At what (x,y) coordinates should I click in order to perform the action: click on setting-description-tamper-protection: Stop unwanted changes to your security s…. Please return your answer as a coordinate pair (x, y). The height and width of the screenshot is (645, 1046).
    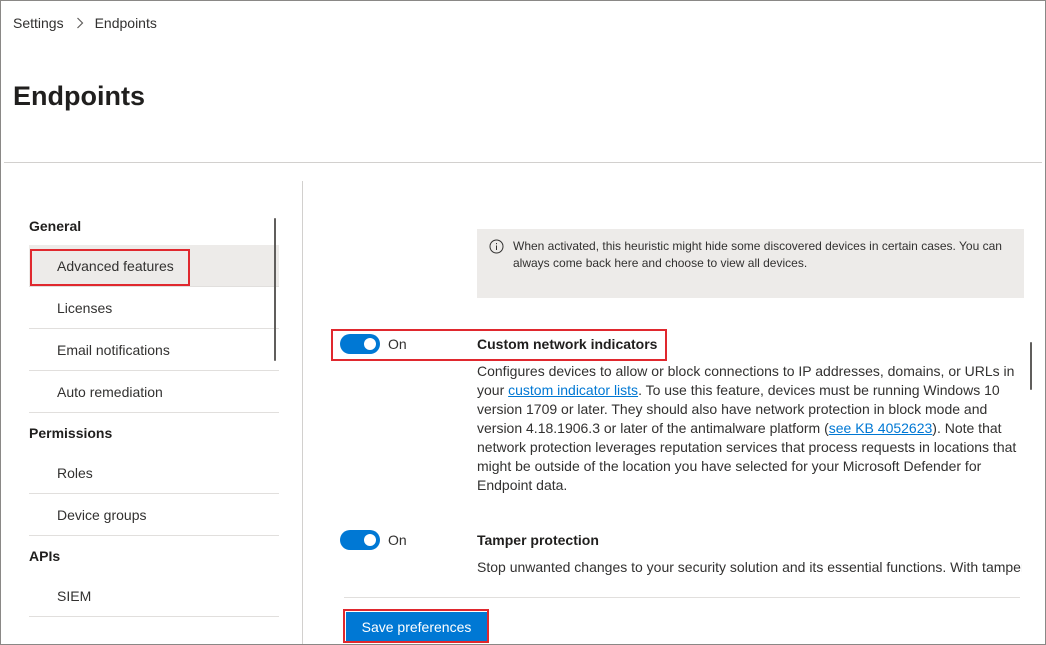
    Looking at the image, I should click on (749, 567).